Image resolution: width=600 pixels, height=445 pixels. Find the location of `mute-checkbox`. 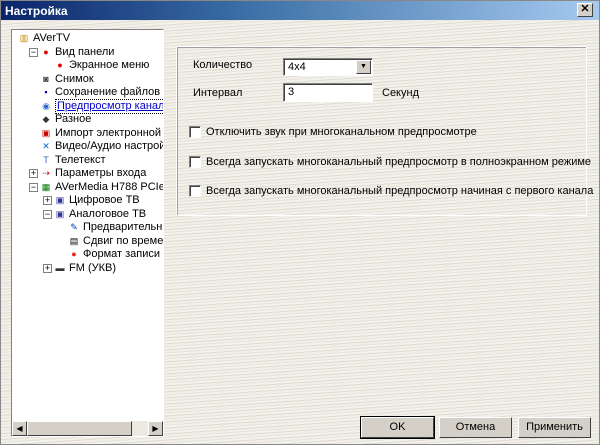

mute-checkbox is located at coordinates (195, 132).